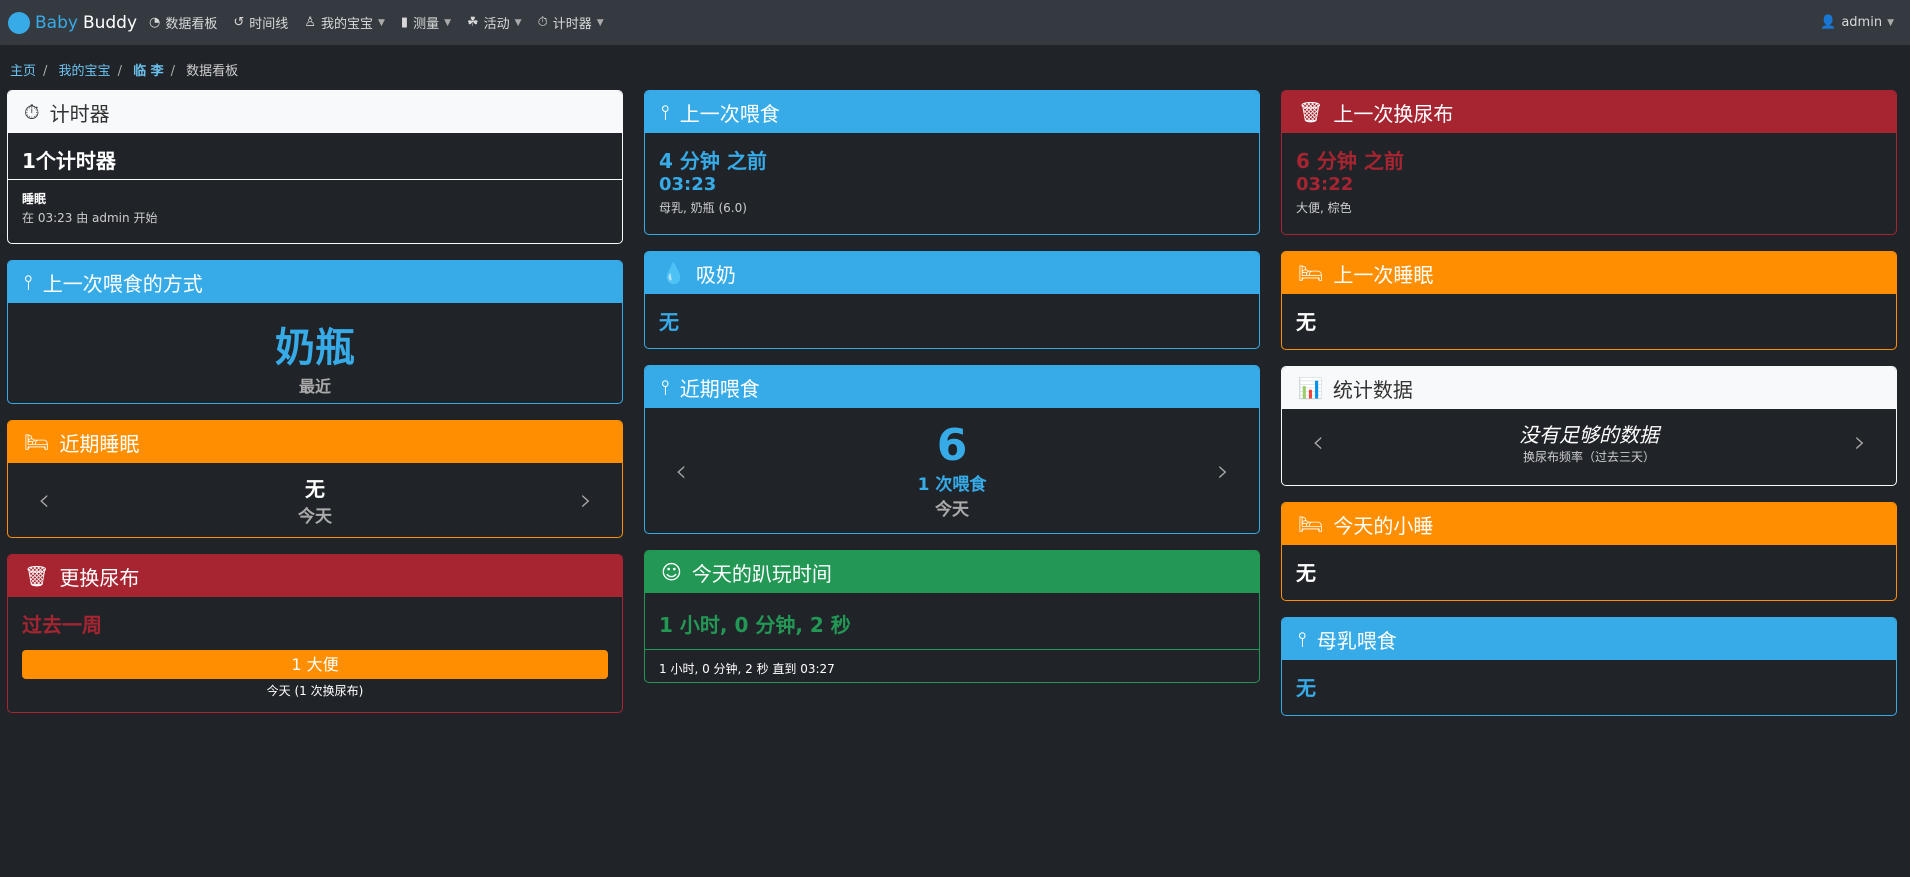 The height and width of the screenshot is (877, 1910). I want to click on breadcrumb-children: 我的宝宝, so click(85, 71).